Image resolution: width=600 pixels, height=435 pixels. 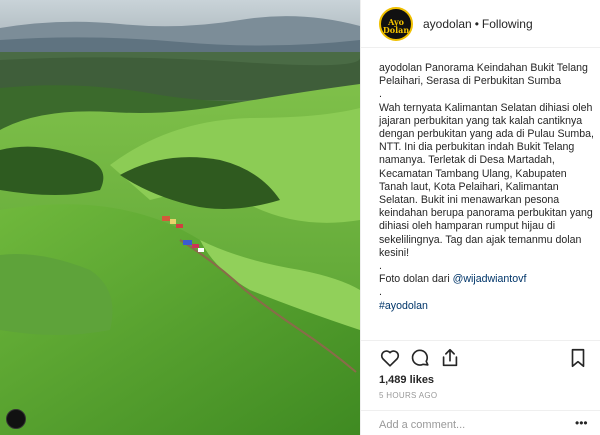 I want to click on comment-bar: •••, so click(x=480, y=422).